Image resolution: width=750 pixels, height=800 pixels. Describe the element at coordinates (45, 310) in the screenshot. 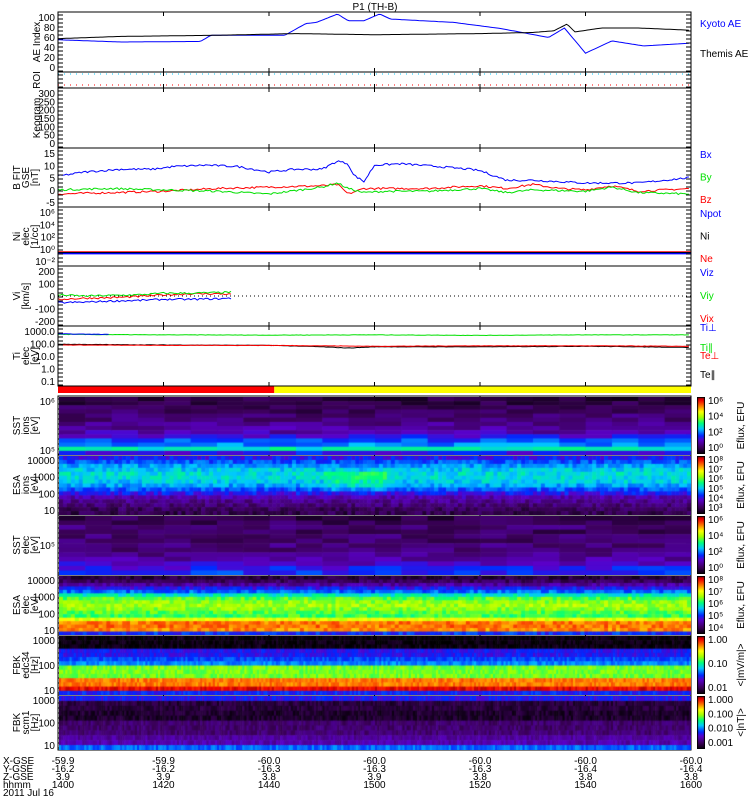

I see `y-tick-label: -100` at that location.